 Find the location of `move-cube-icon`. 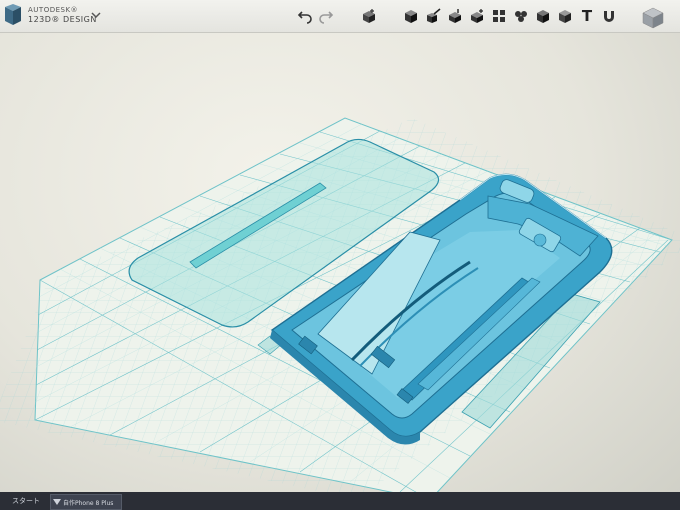

move-cube-icon is located at coordinates (477, 16).